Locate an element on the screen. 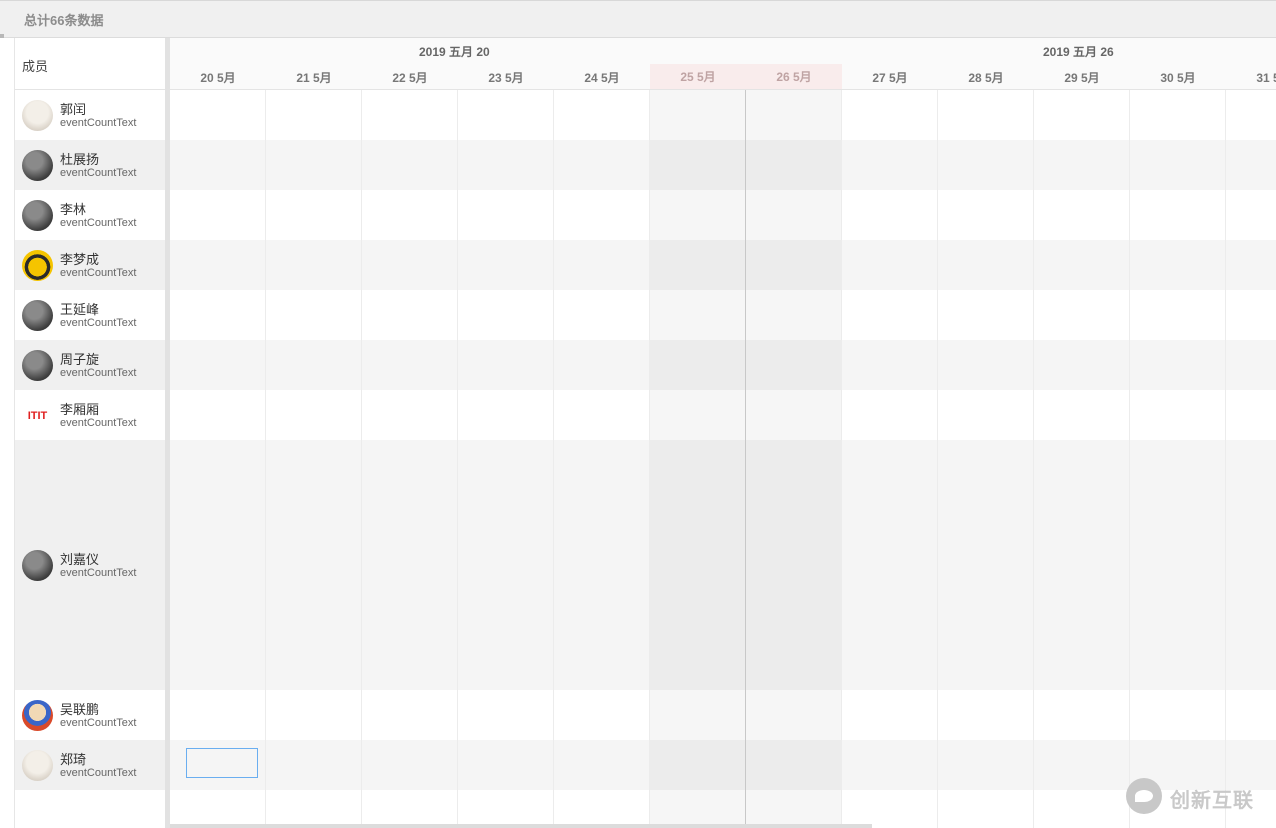 This screenshot has height=828, width=1276. resource-name: 郑琦 is located at coordinates (73, 759).